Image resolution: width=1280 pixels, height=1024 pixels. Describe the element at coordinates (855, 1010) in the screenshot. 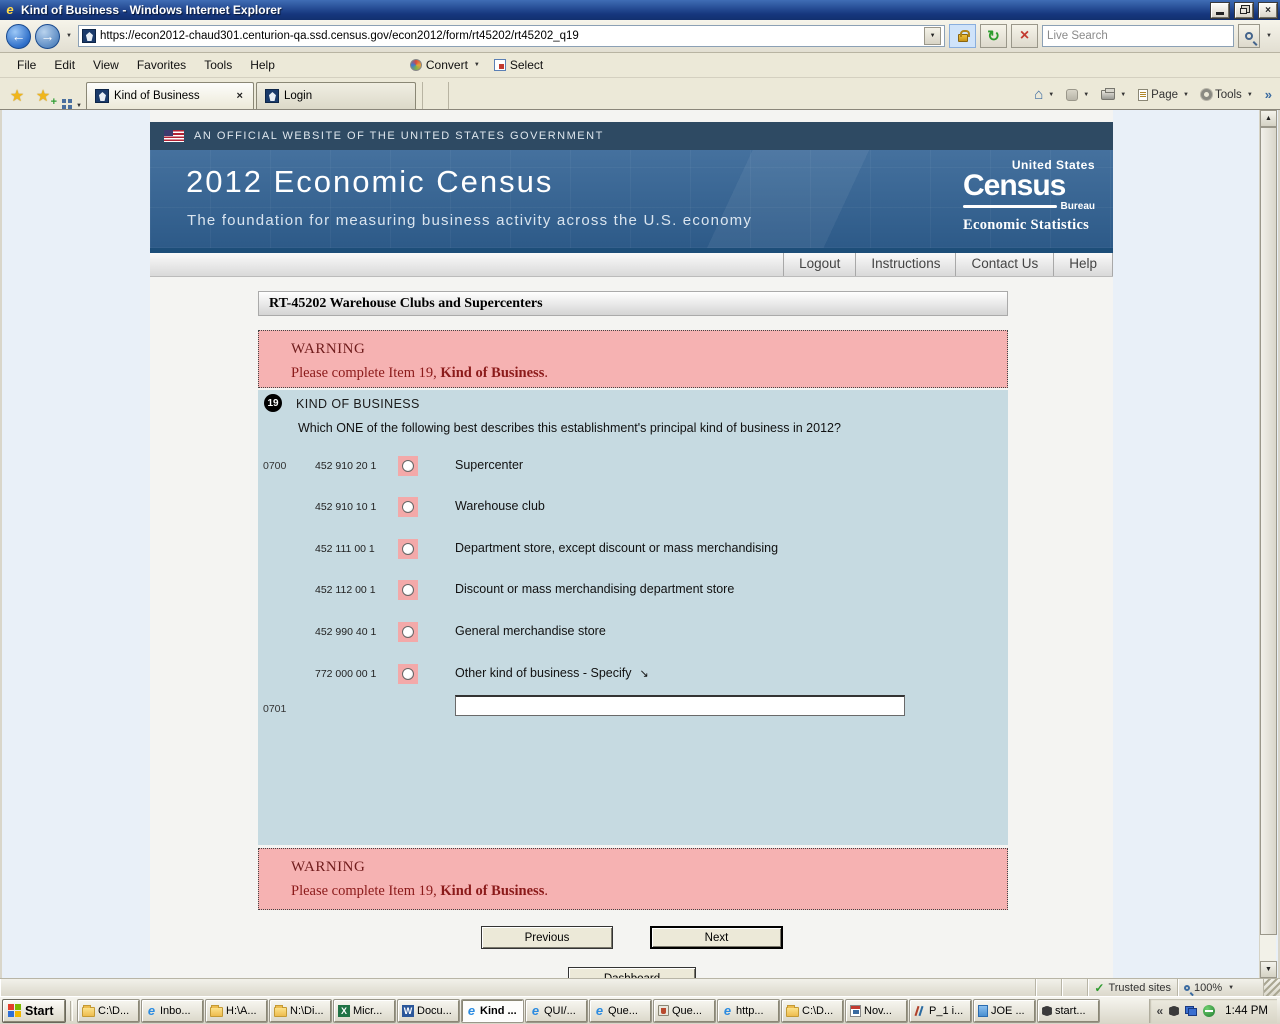

I see `notes-icon` at that location.